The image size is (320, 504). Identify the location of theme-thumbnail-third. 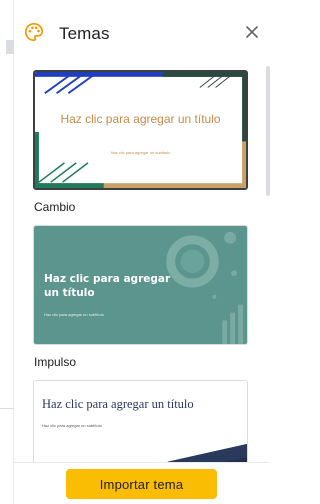
(140, 421).